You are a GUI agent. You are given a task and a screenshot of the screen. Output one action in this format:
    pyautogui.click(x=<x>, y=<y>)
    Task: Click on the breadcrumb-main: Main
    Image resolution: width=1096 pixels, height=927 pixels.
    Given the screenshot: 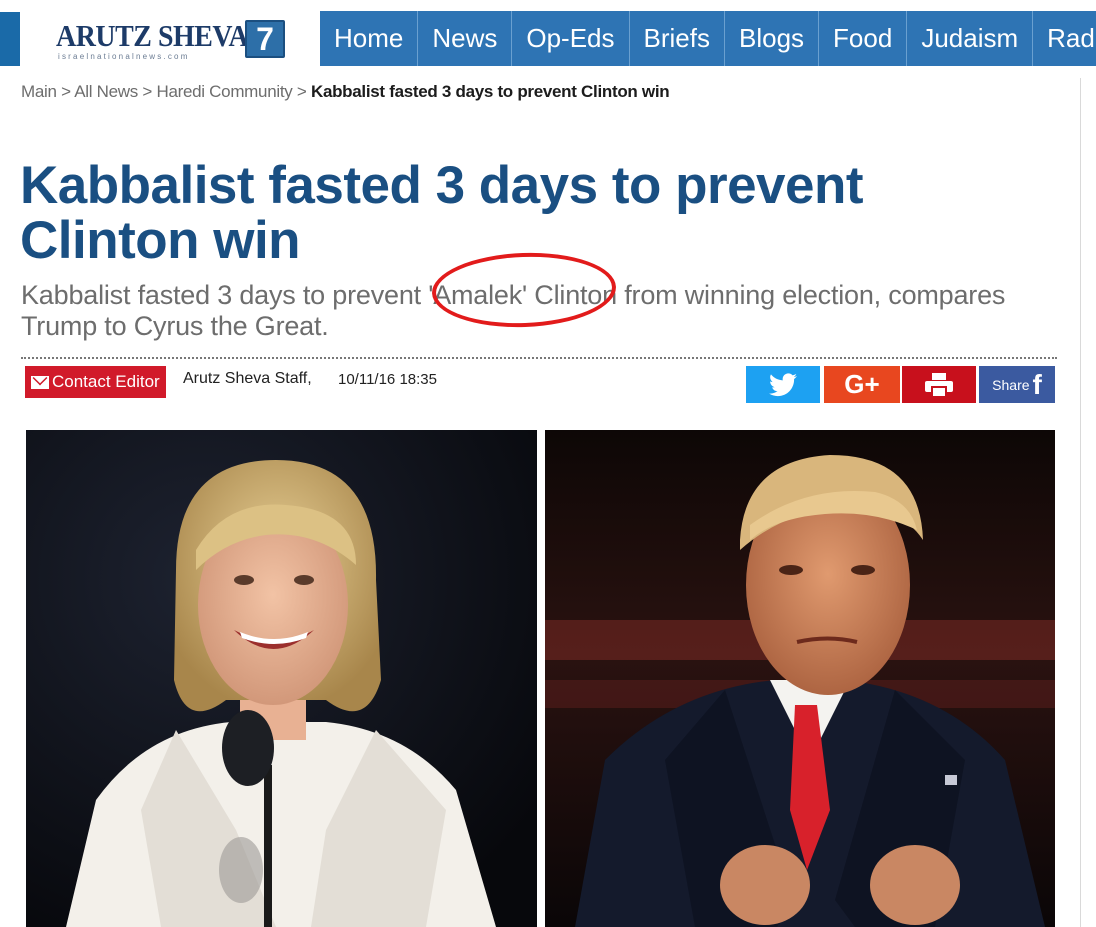 What is the action you would take?
    pyautogui.click(x=39, y=91)
    